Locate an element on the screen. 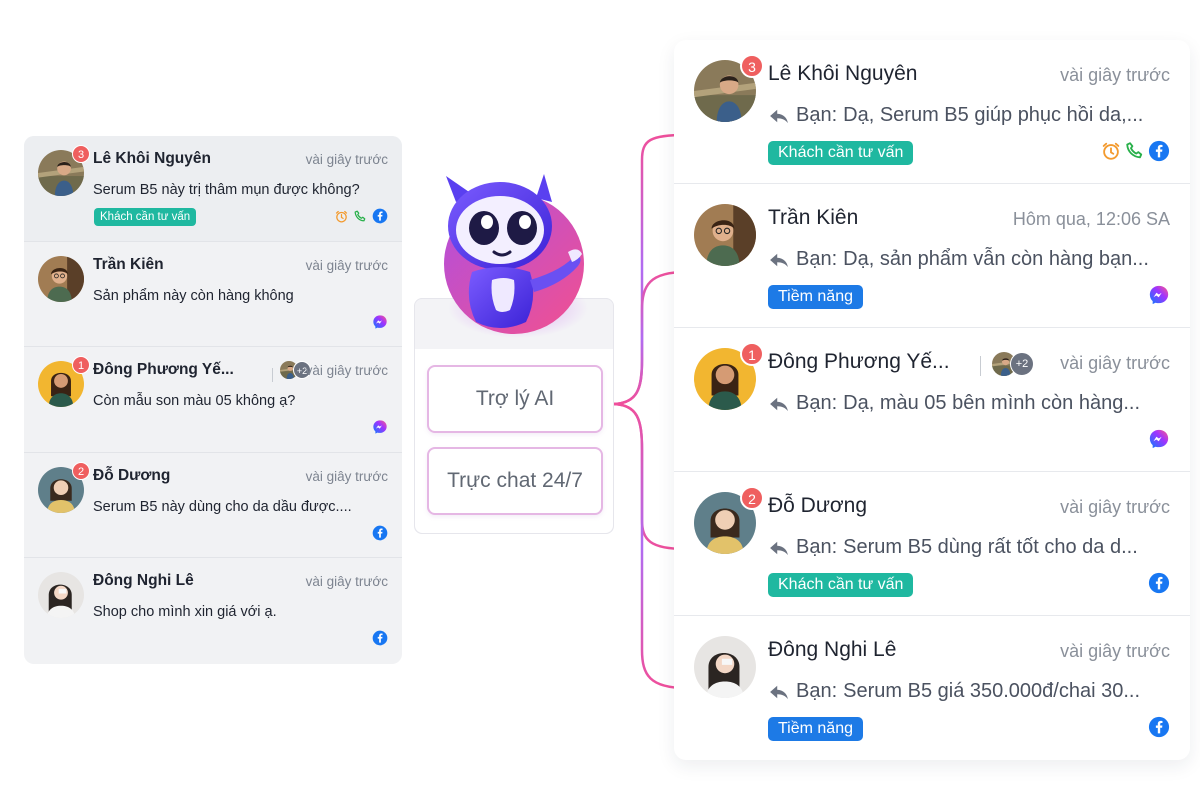 The width and height of the screenshot is (1200, 800). ai-assistant-button: Trợ lý AI is located at coordinates (515, 399).